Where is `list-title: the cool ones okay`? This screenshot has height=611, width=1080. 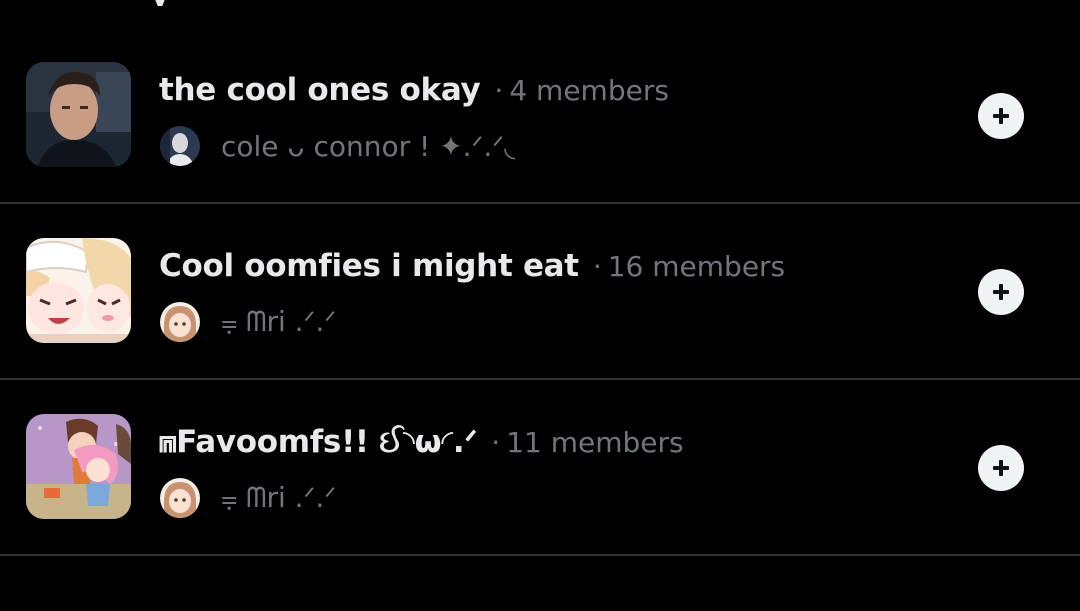 list-title: the cool ones okay is located at coordinates (320, 90).